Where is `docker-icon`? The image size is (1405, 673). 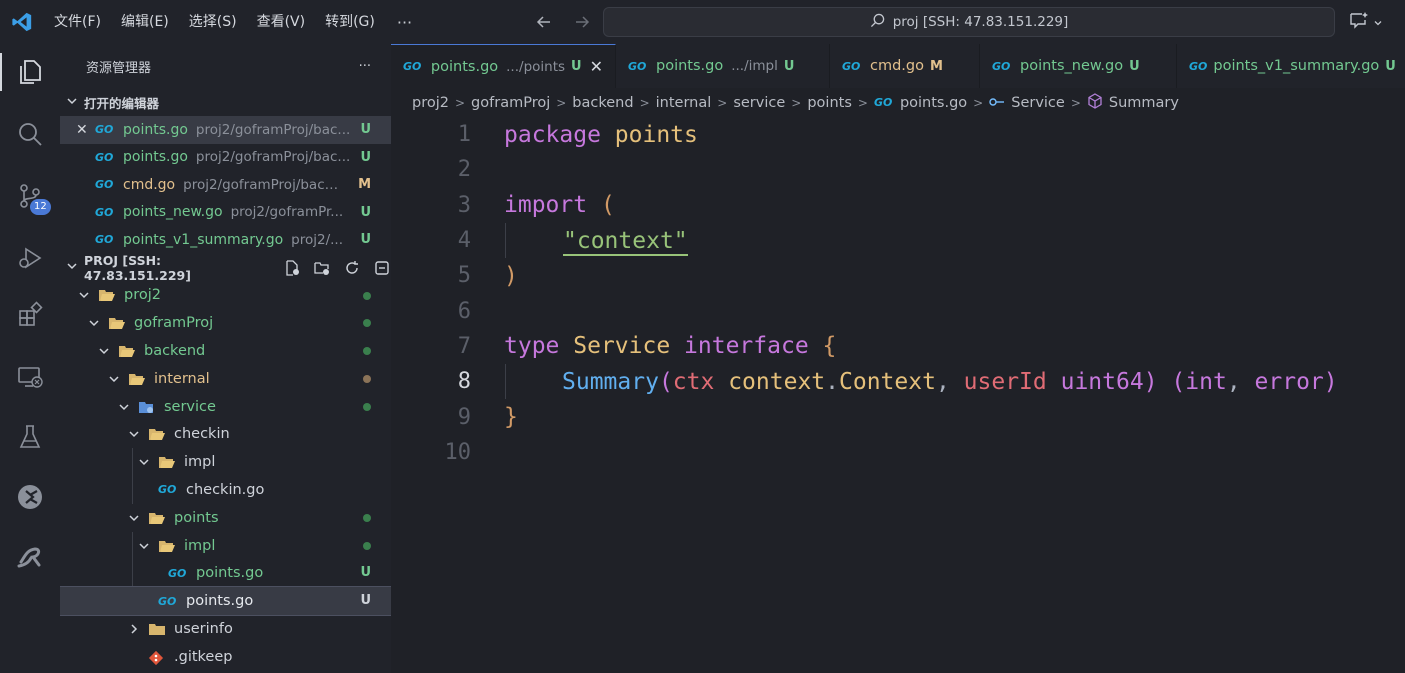
docker-icon is located at coordinates (30, 497).